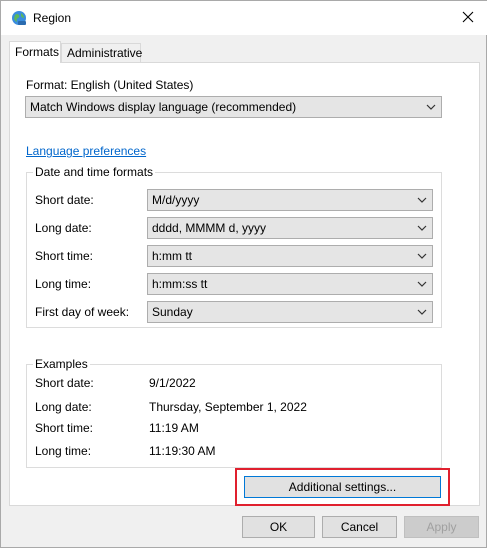  What do you see at coordinates (63, 228) in the screenshot?
I see `long-date-label: Long date:` at bounding box center [63, 228].